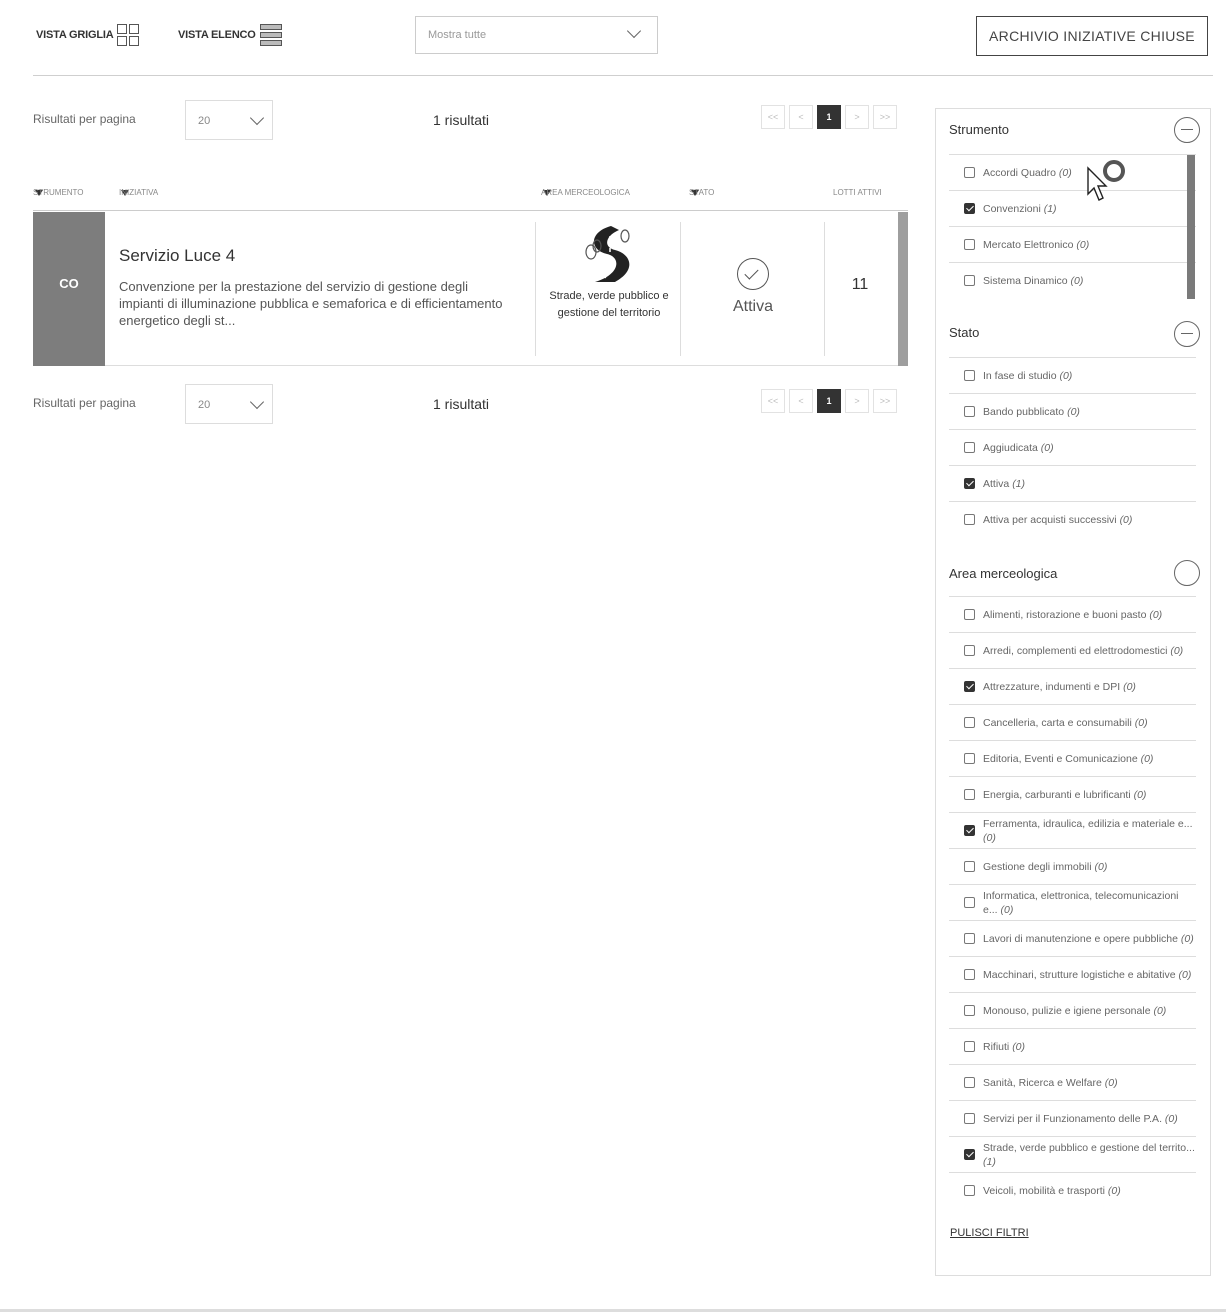 The height and width of the screenshot is (1315, 1226). I want to click on filter-option: Rifiuti (0), so click(1072, 1046).